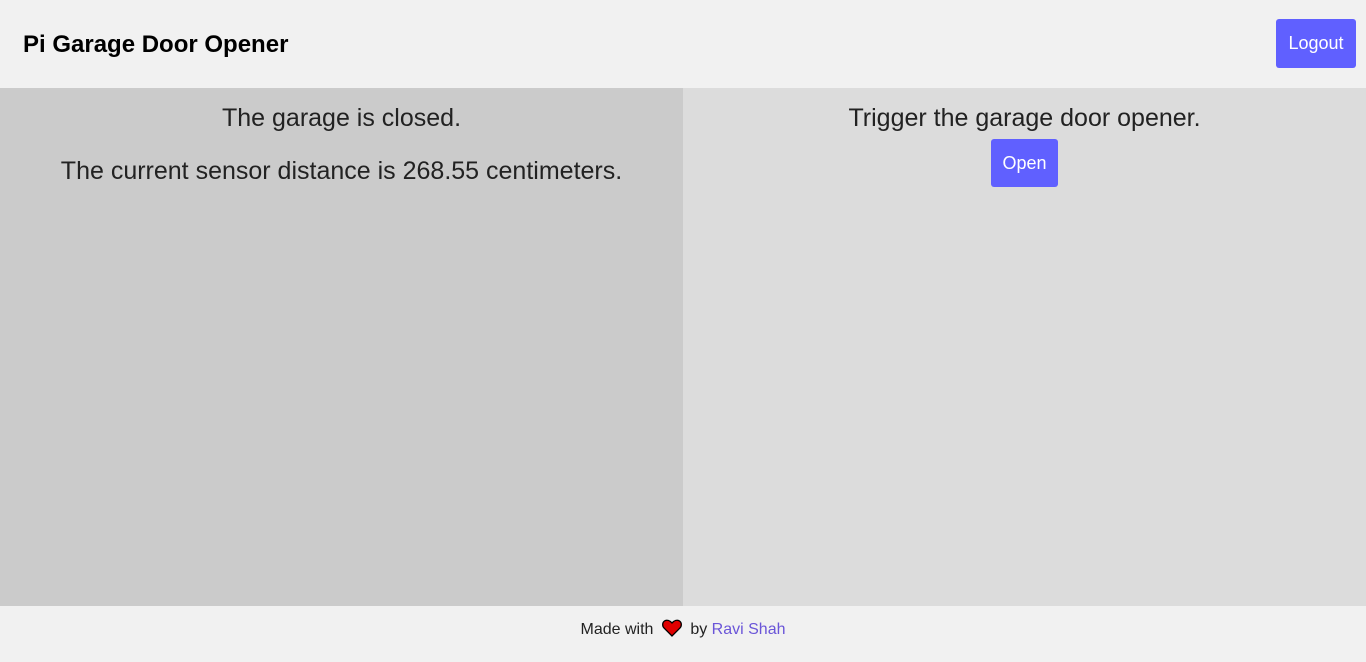  Describe the element at coordinates (1024, 118) in the screenshot. I see `trigger-prompt-text: Trigger the garage door opener.` at that location.